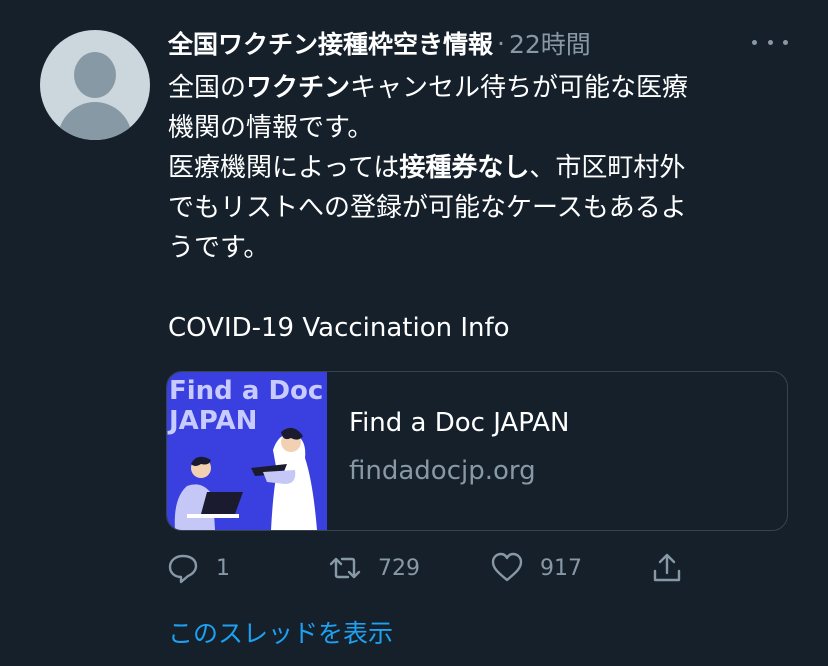 The image size is (828, 666). Describe the element at coordinates (464, 168) in the screenshot. I see `tweet-text-bold: 接種券なし` at that location.